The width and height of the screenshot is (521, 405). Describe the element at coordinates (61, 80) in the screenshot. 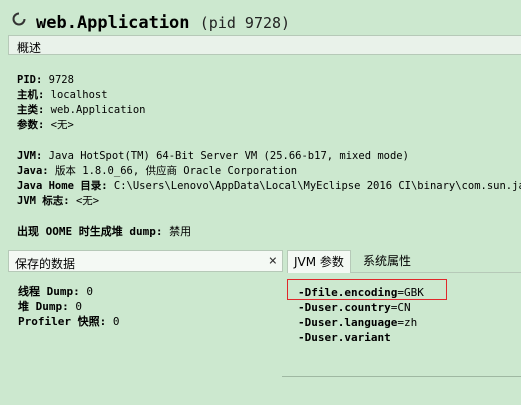

I see `pid-value: 9728` at that location.